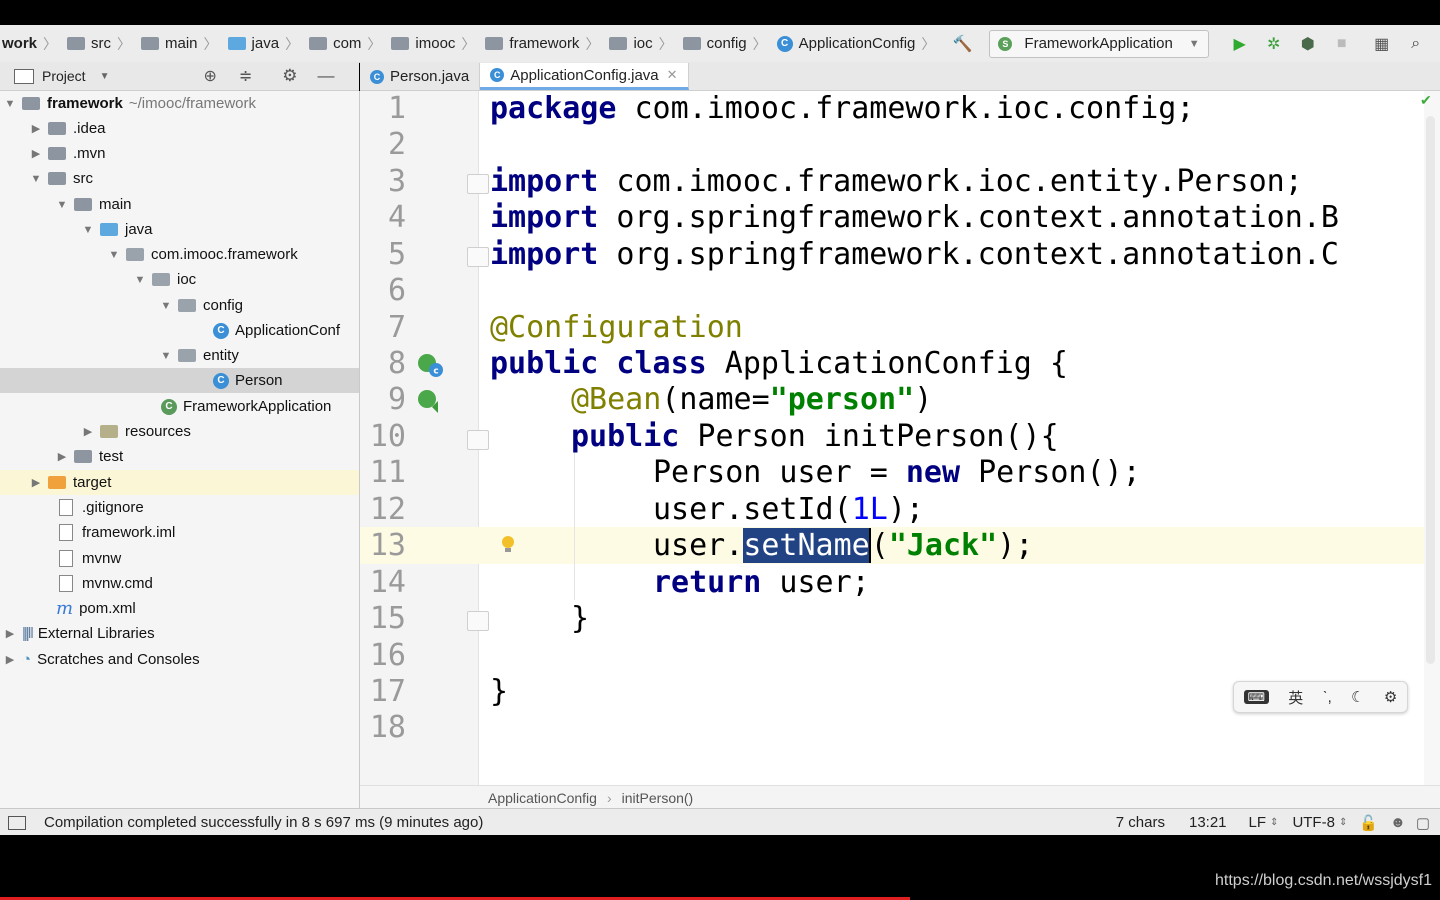 This screenshot has width=1440, height=900. Describe the element at coordinates (179, 608) in the screenshot. I see `tree-item-pom-xml: m pom.xml` at that location.